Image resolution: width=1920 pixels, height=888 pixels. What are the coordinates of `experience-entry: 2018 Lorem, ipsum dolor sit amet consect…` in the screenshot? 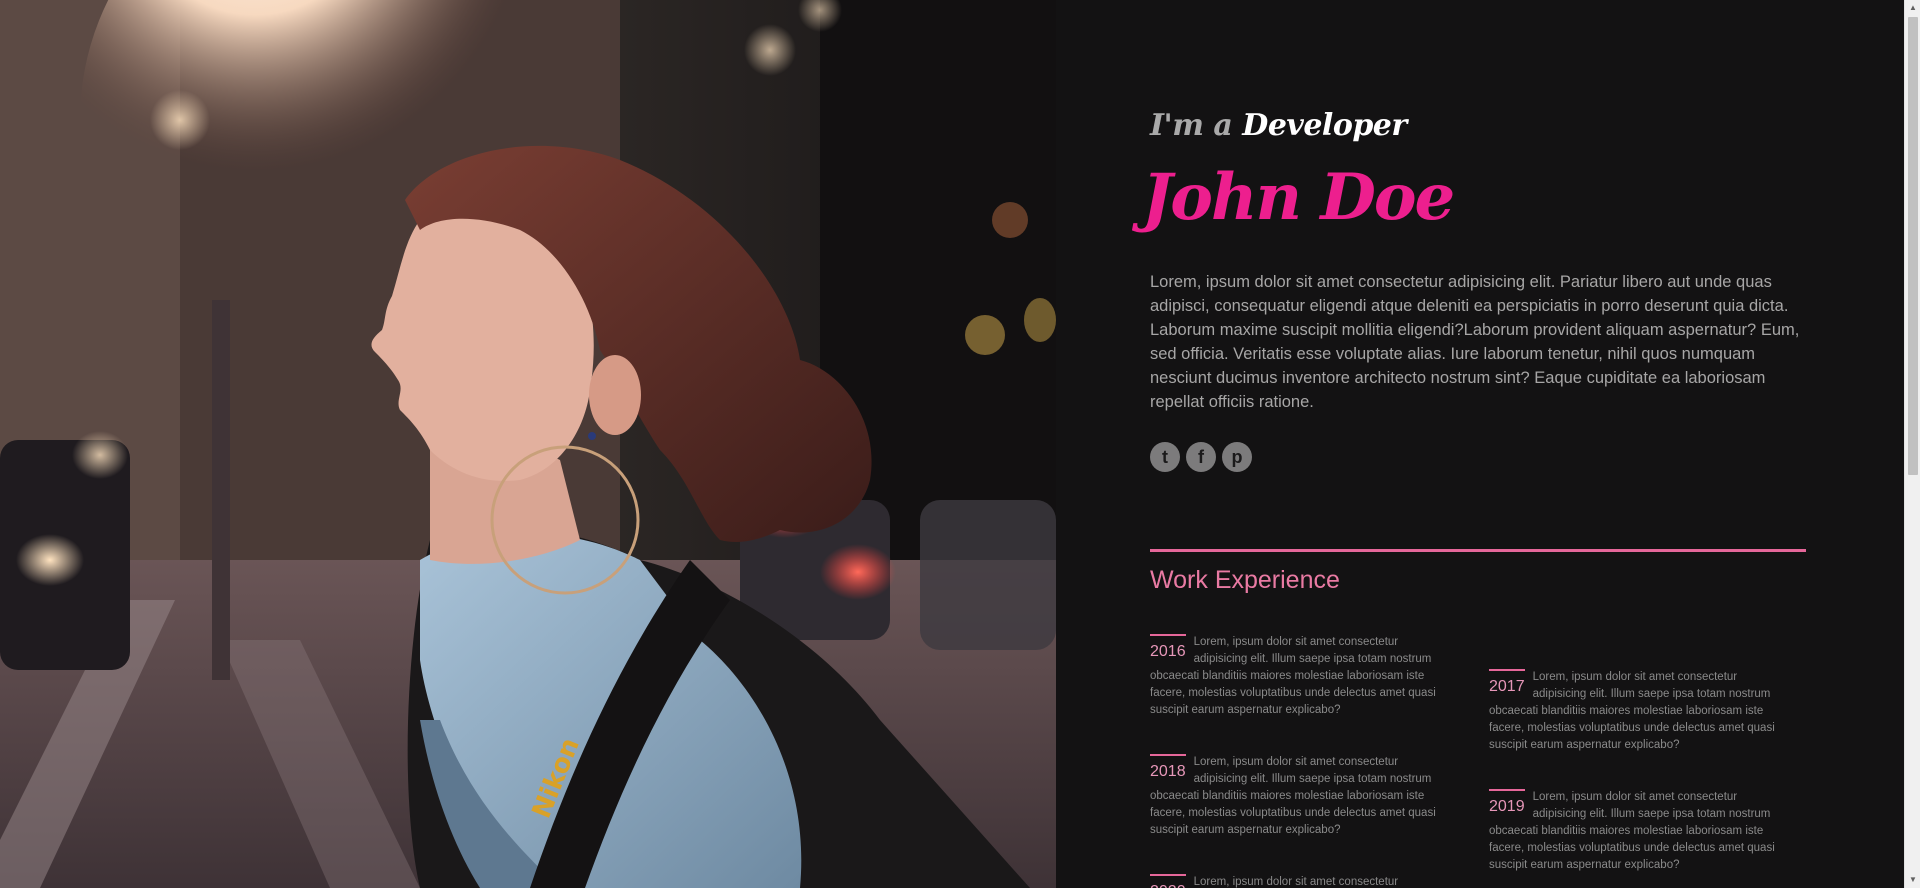 It's located at (1301, 796).